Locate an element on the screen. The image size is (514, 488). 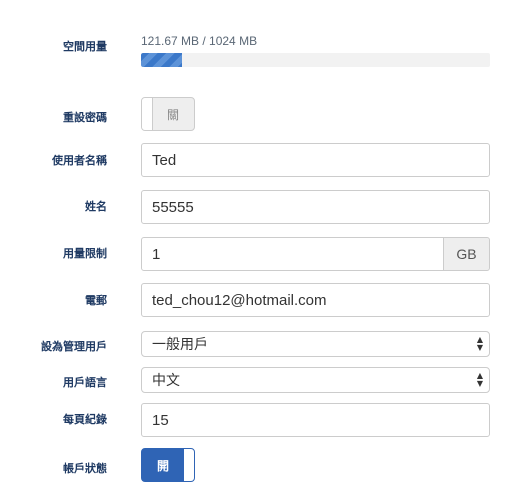
full-name-input: 55555 is located at coordinates (315, 207).